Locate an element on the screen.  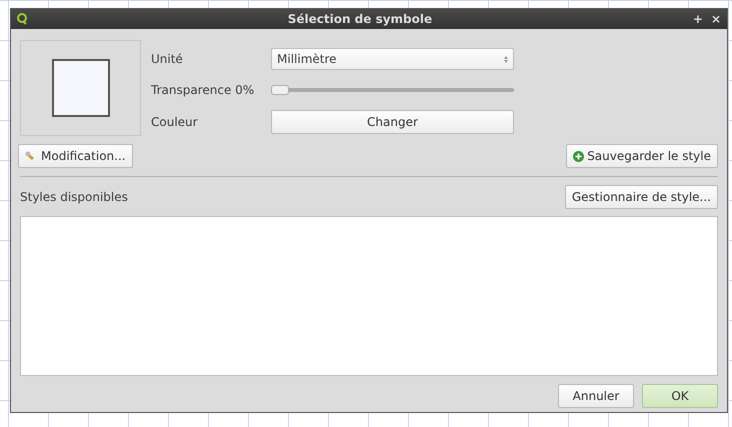
app-logo-icon is located at coordinates (22, 19).